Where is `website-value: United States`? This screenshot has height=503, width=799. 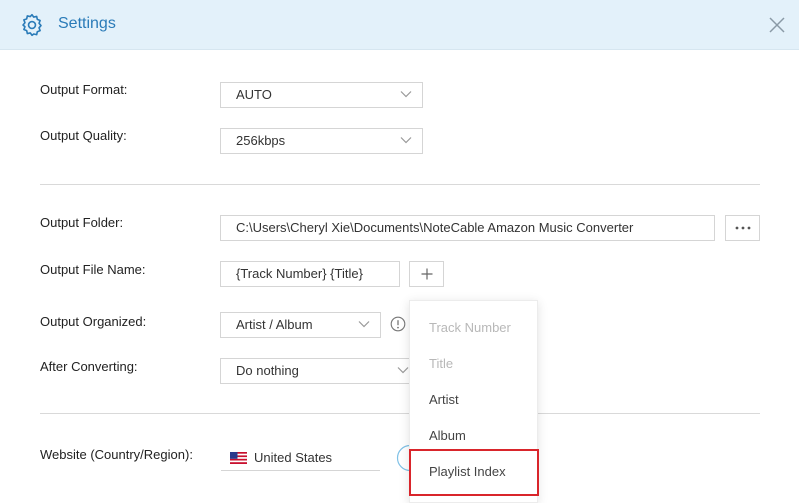 website-value: United States is located at coordinates (293, 457).